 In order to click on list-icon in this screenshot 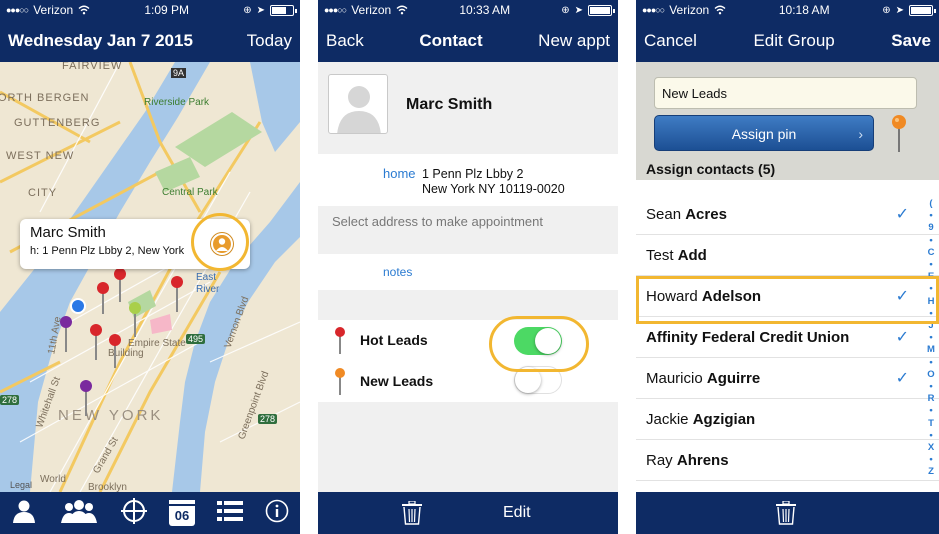, I will do `click(230, 513)`.